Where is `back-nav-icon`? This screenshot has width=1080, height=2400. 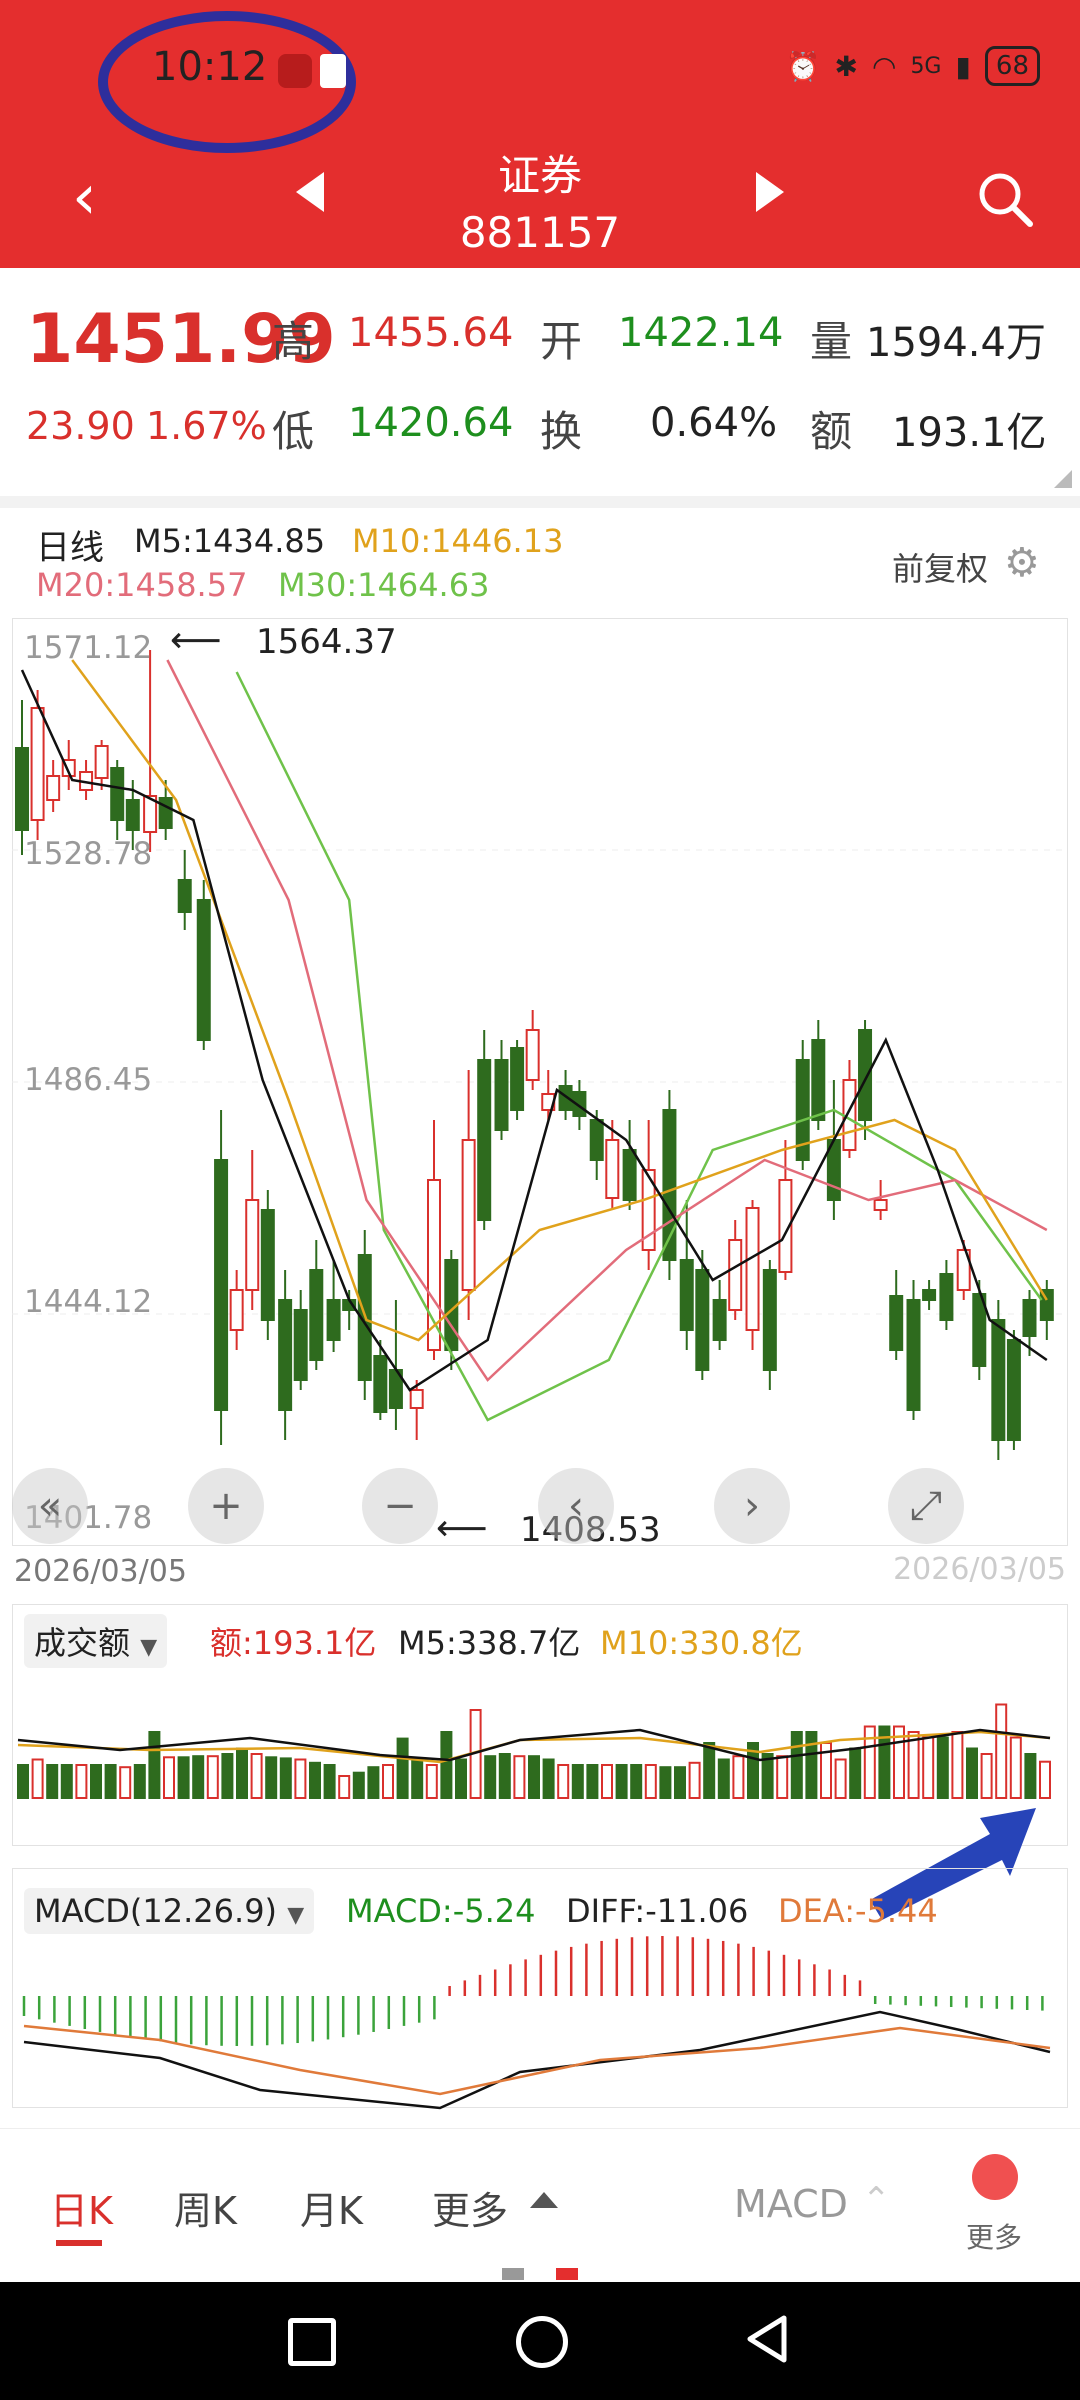 back-nav-icon is located at coordinates (767, 2339).